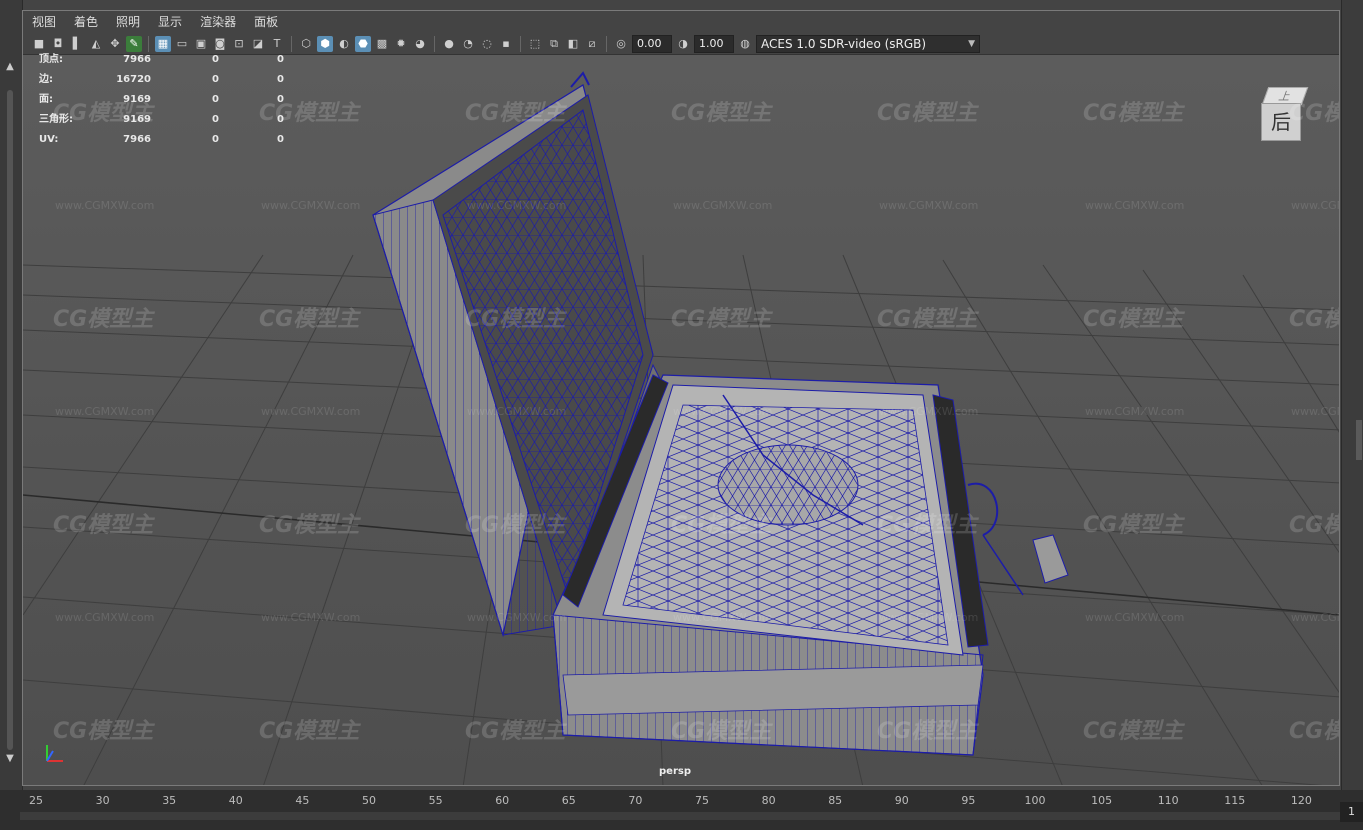 Image resolution: width=1363 pixels, height=830 pixels. I want to click on film-gate-icon: ▭, so click(182, 44).